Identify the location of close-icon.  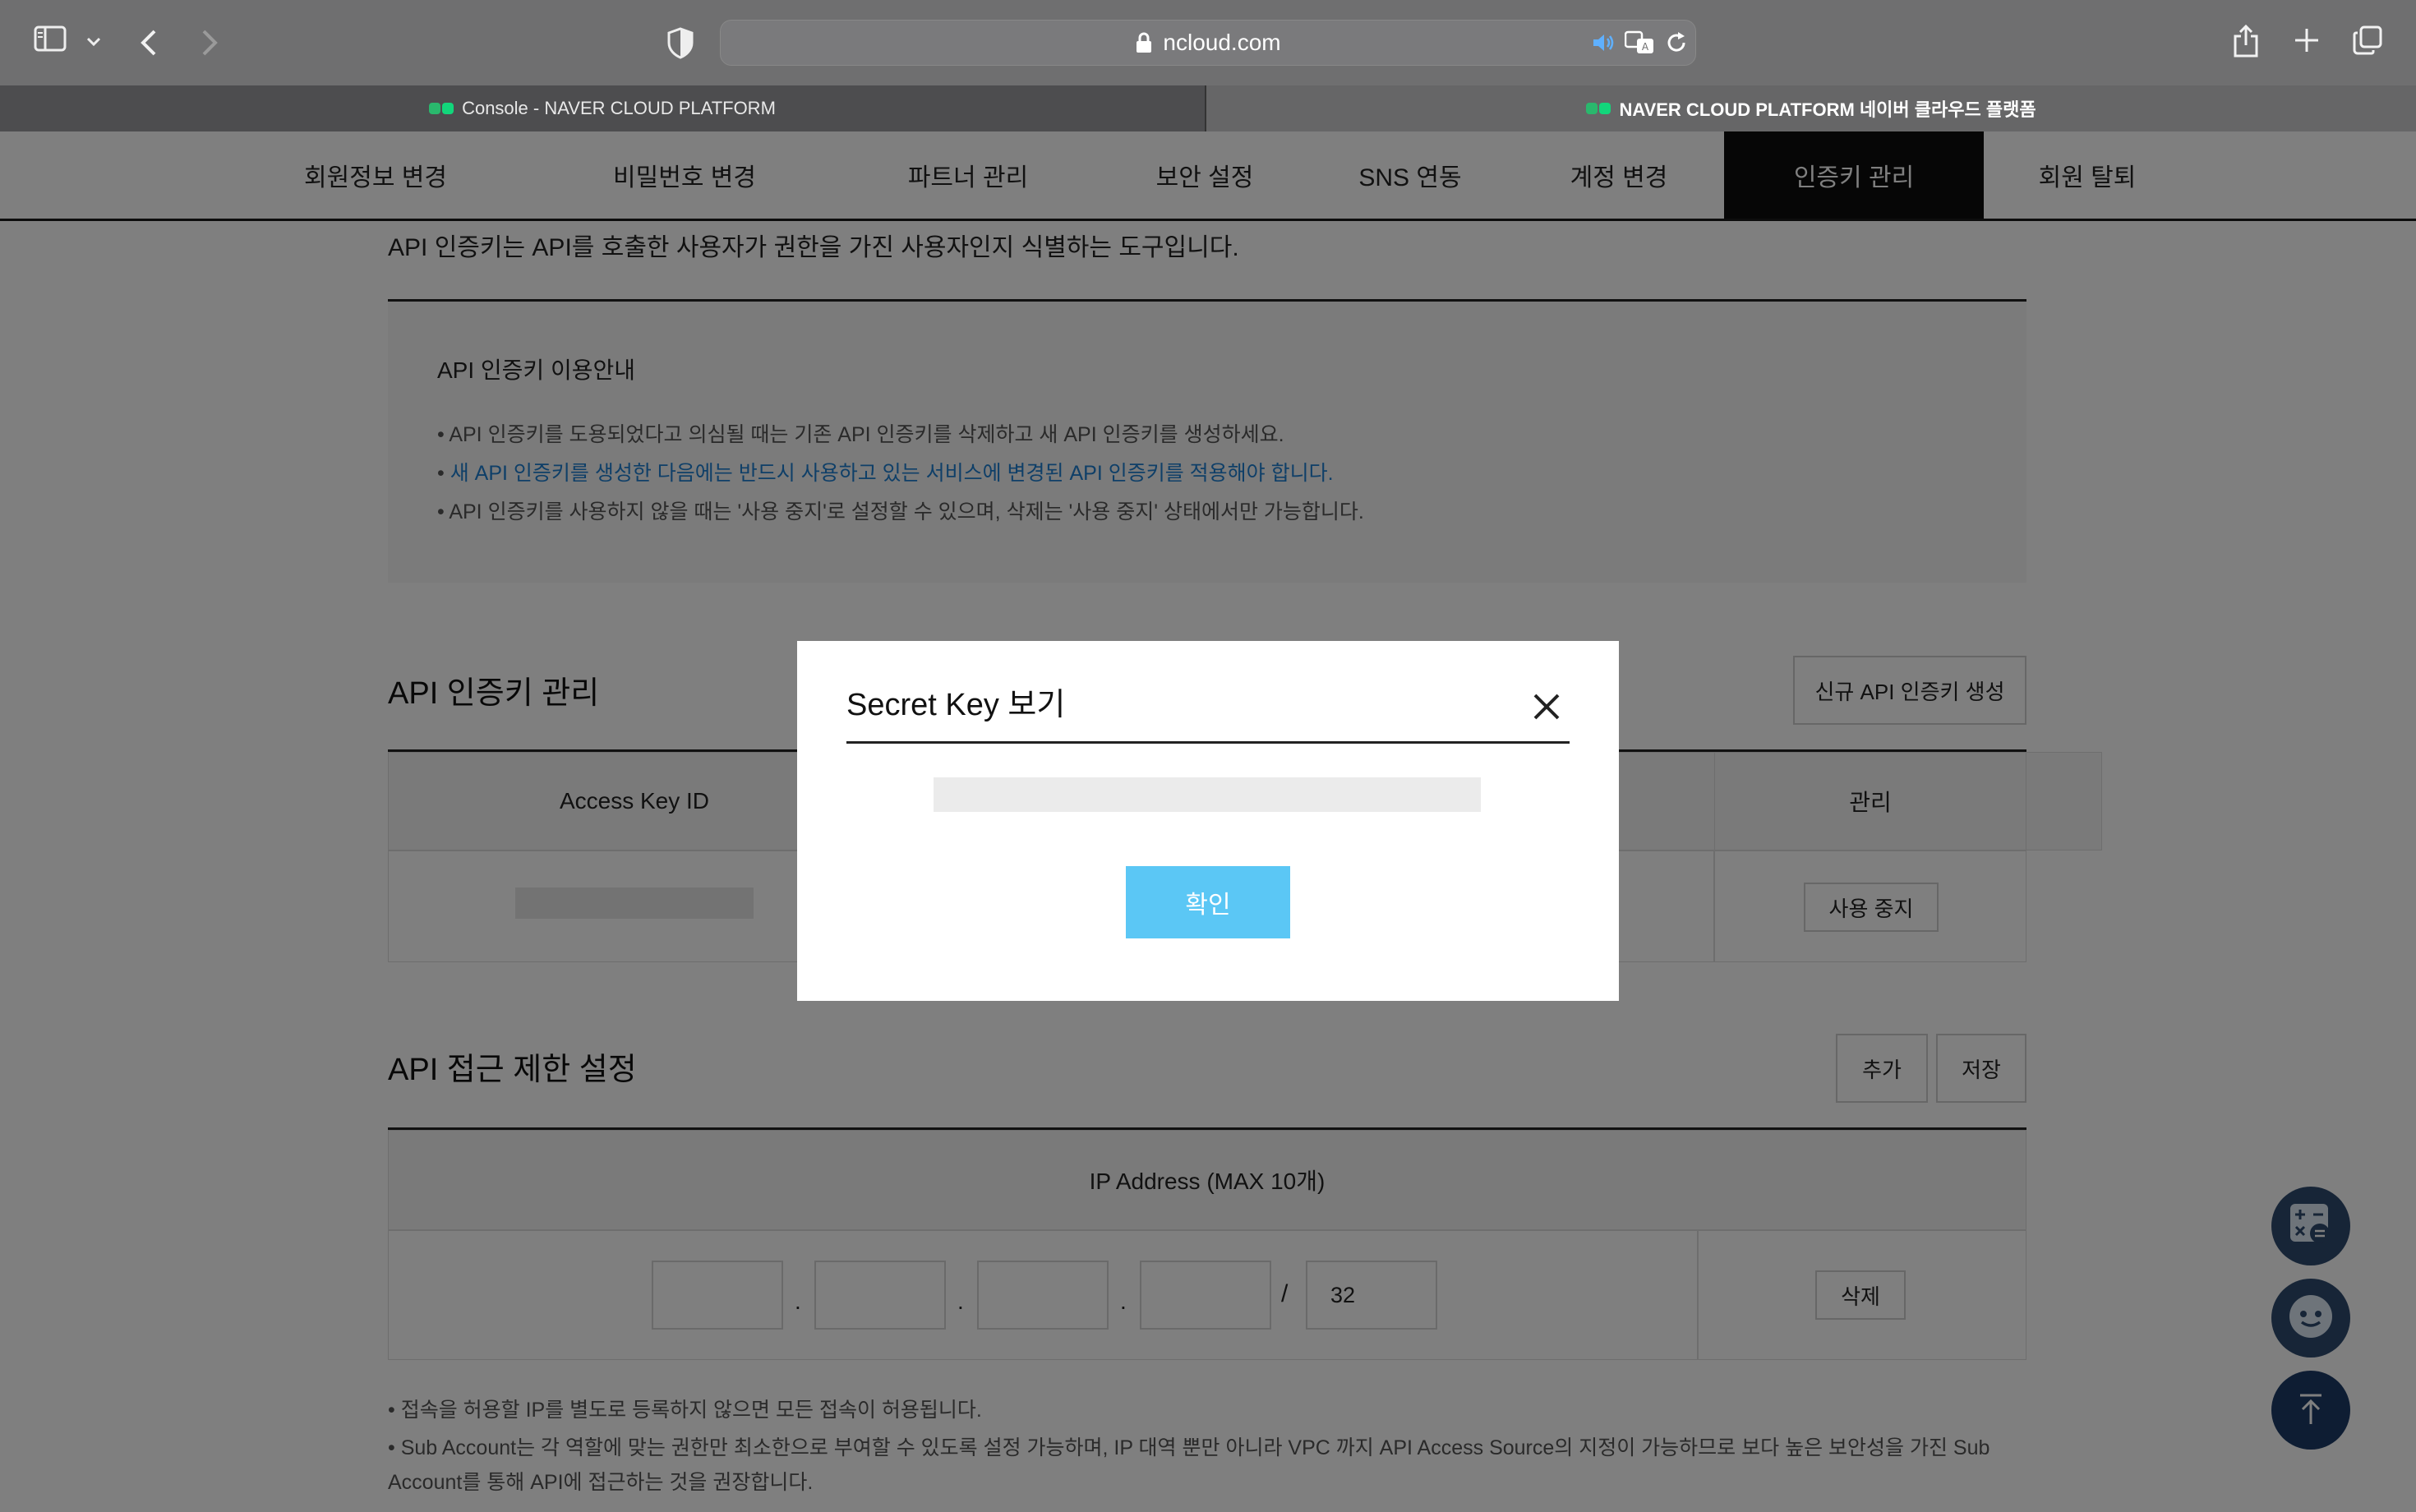
(1547, 710).